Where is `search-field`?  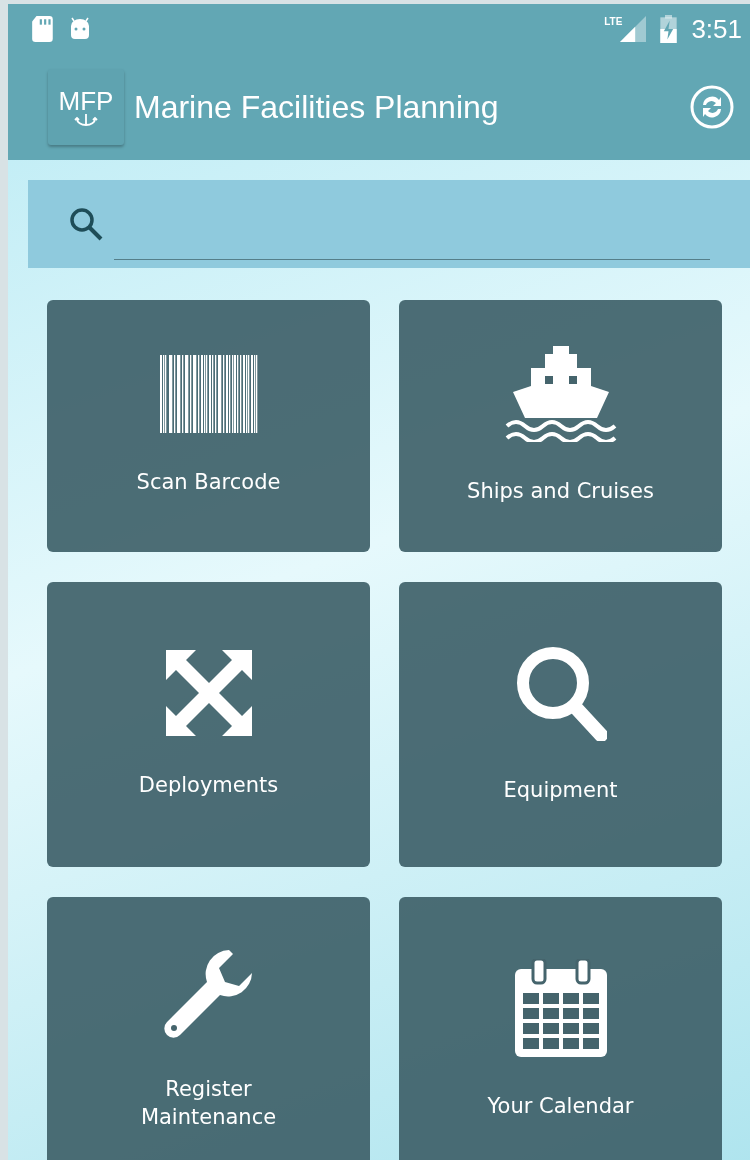 search-field is located at coordinates (389, 224).